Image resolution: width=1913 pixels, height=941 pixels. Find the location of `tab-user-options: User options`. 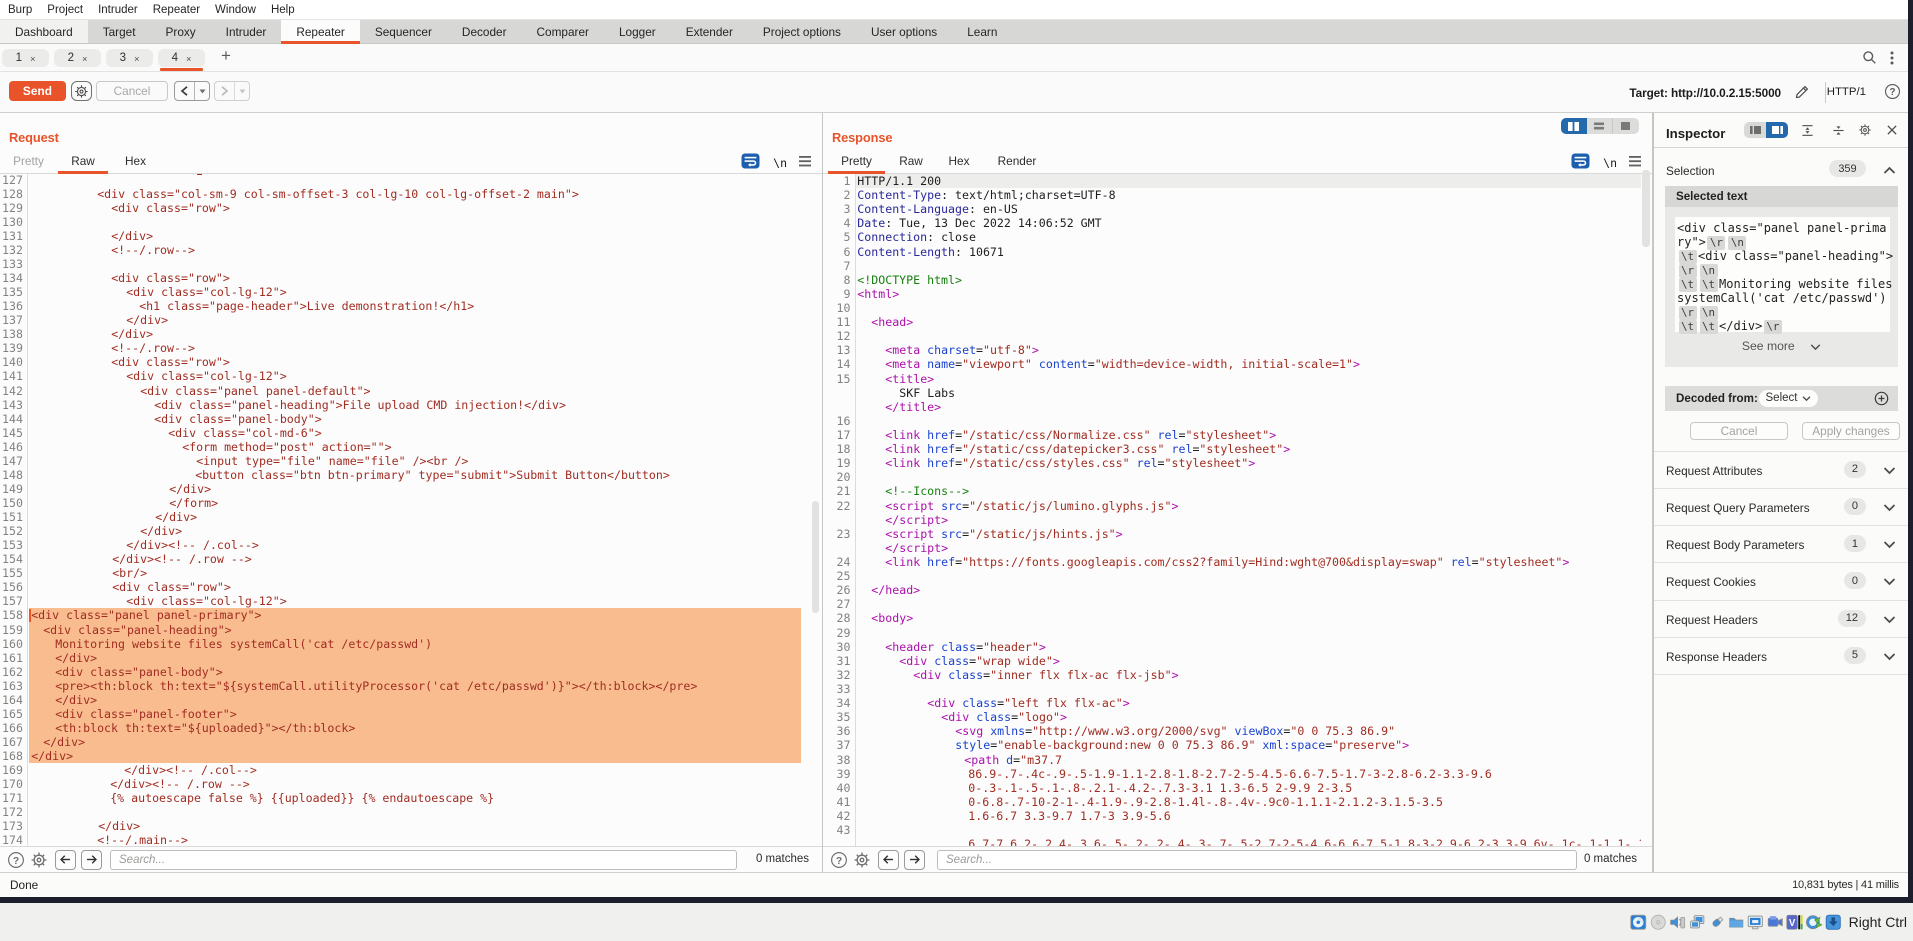

tab-user-options: User options is located at coordinates (904, 31).